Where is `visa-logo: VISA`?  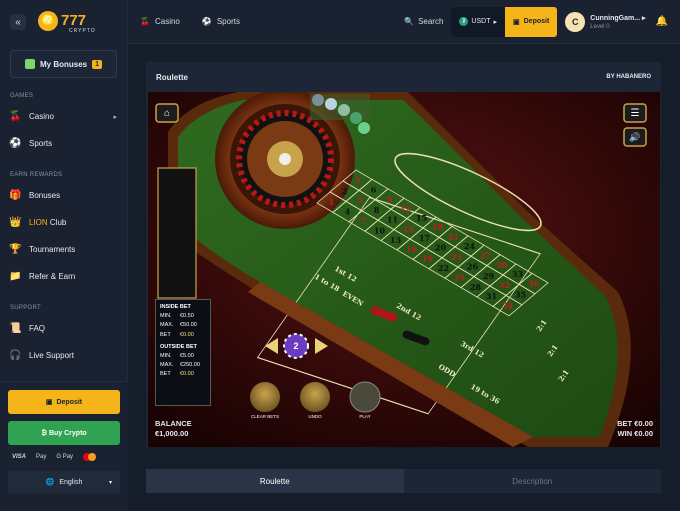 visa-logo: VISA is located at coordinates (19, 457).